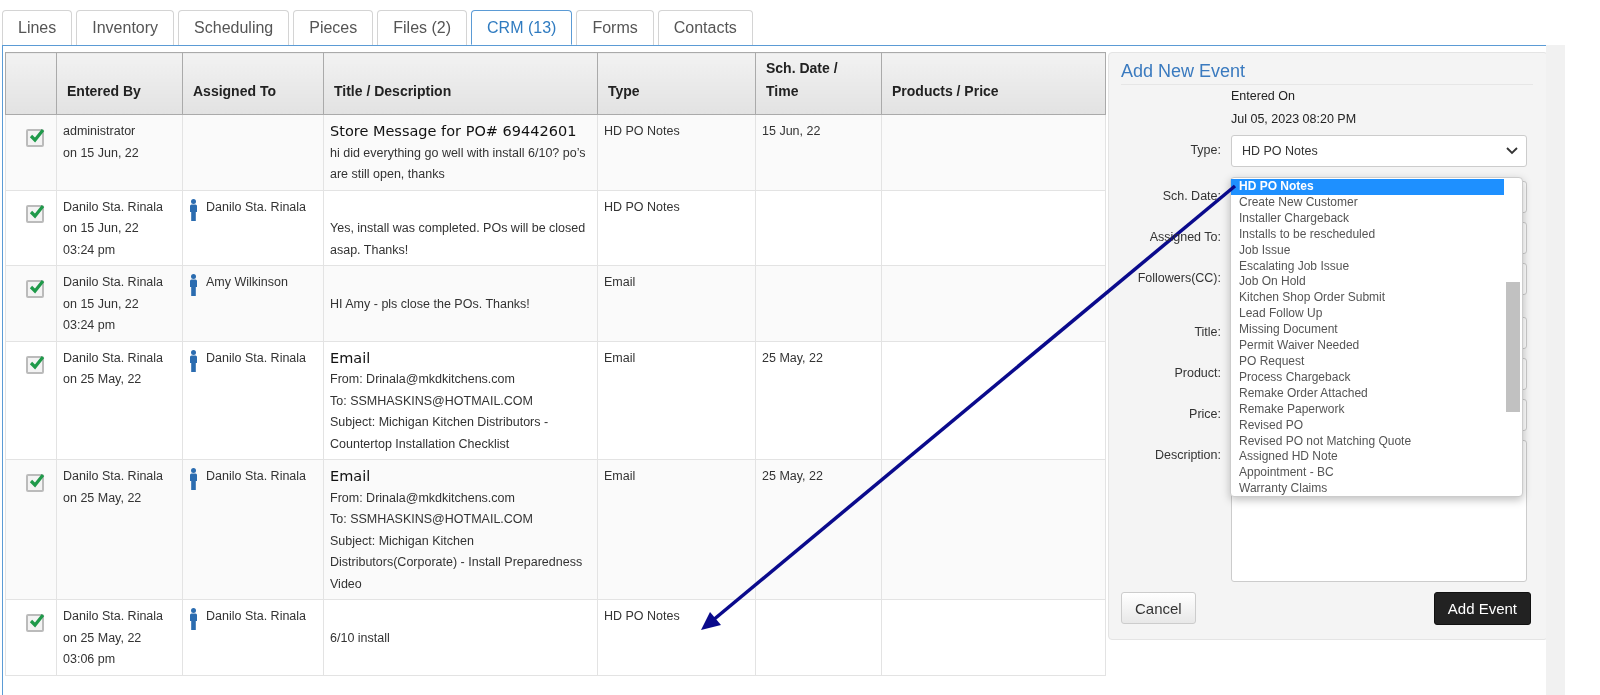  What do you see at coordinates (100, 131) in the screenshot?
I see `entered-by-text: administrator` at bounding box center [100, 131].